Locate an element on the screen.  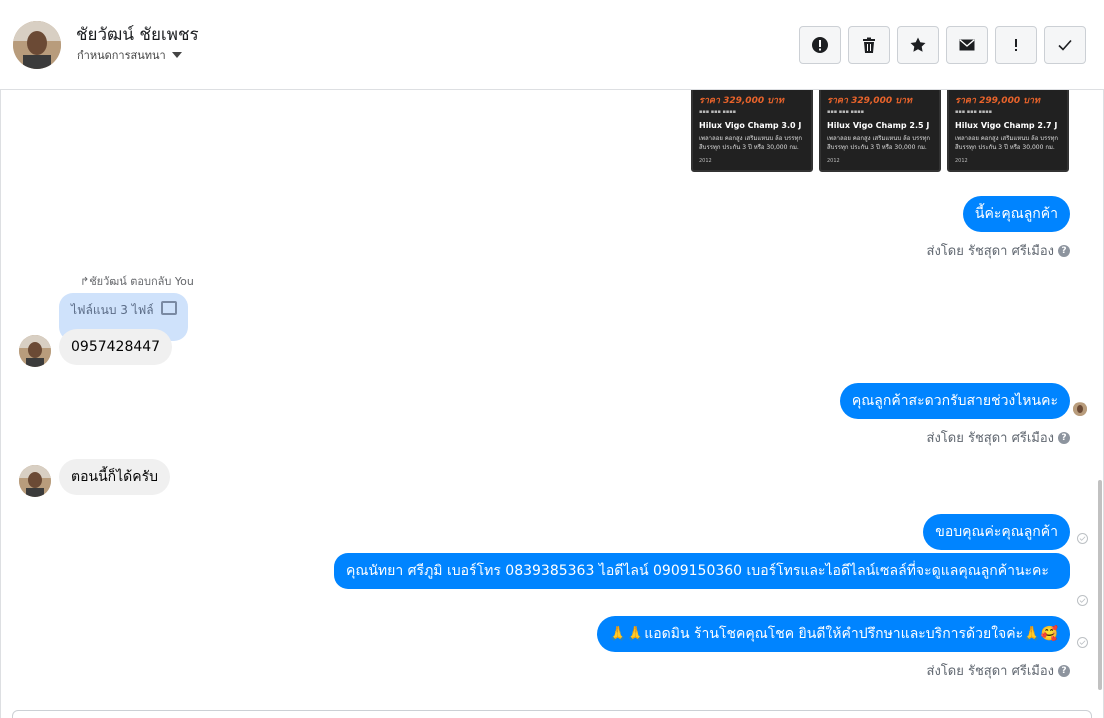
spam-icon is located at coordinates (820, 45).